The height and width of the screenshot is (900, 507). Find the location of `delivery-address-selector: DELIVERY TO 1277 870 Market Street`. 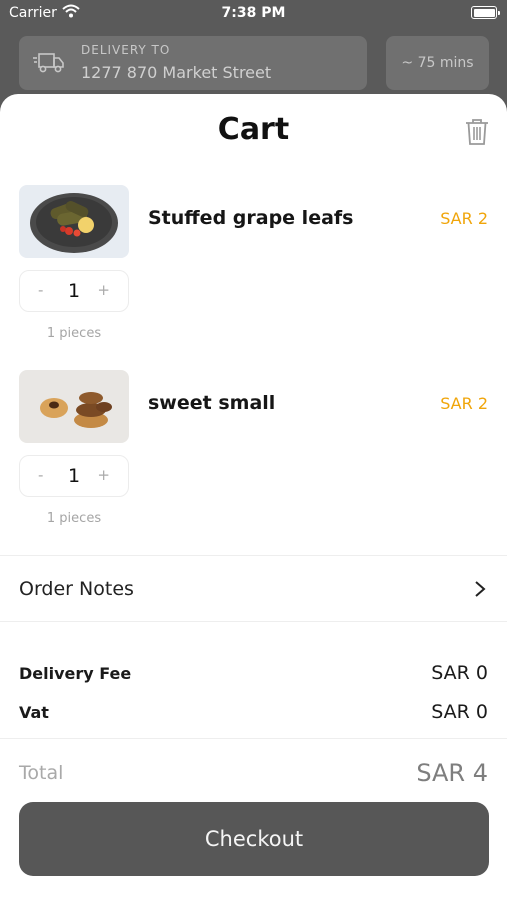

delivery-address-selector: DELIVERY TO 1277 870 Market Street is located at coordinates (193, 63).